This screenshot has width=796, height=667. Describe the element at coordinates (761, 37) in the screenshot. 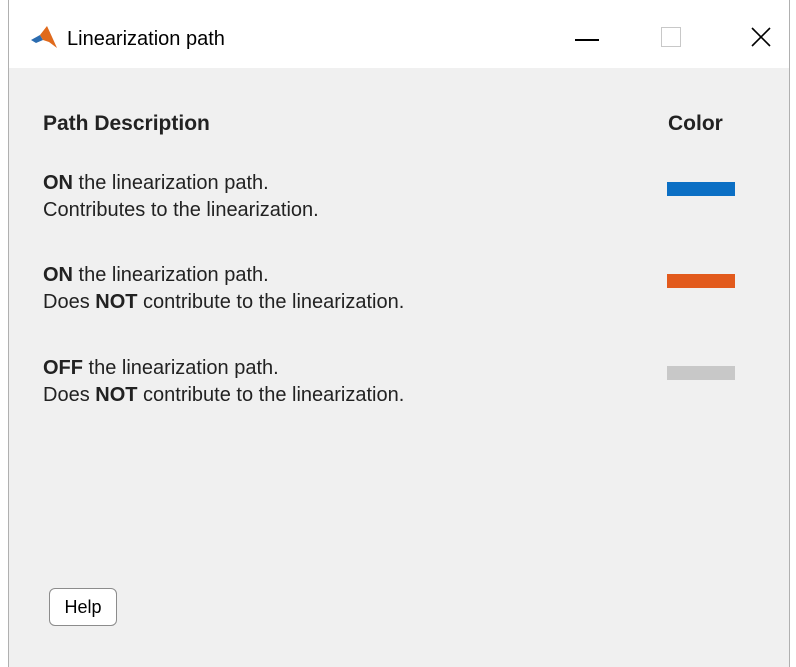

I see `close-icon` at that location.